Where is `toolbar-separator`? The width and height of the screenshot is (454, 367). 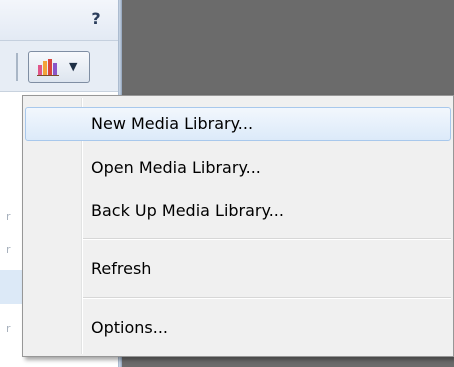 toolbar-separator is located at coordinates (17, 67).